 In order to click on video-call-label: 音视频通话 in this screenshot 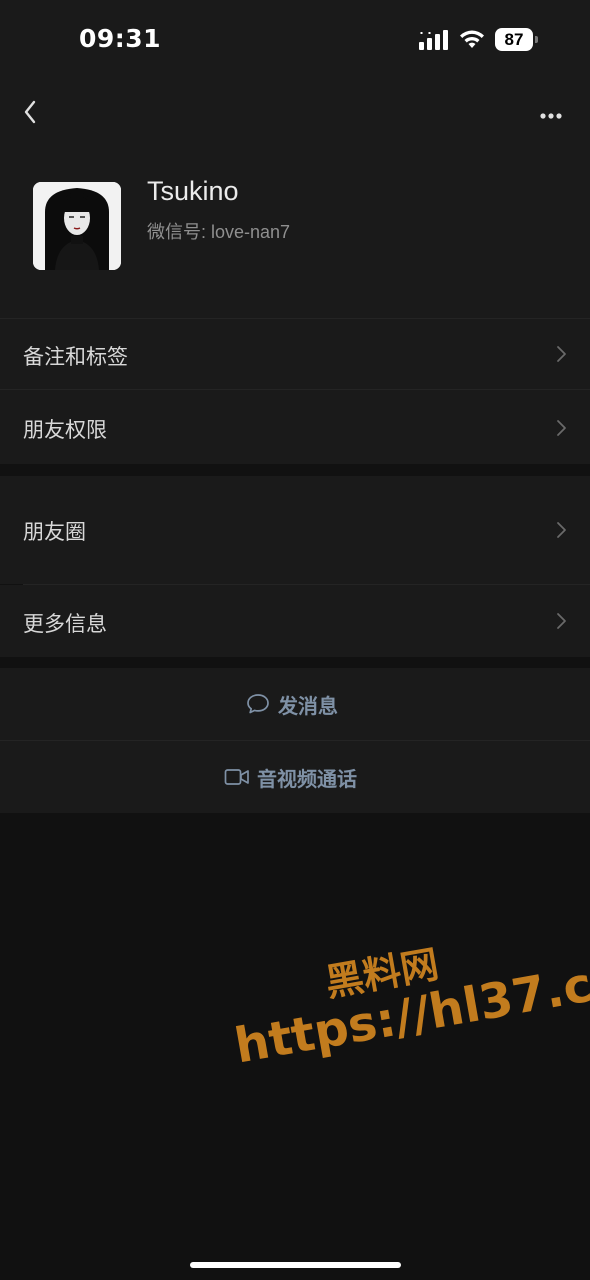, I will do `click(307, 778)`.